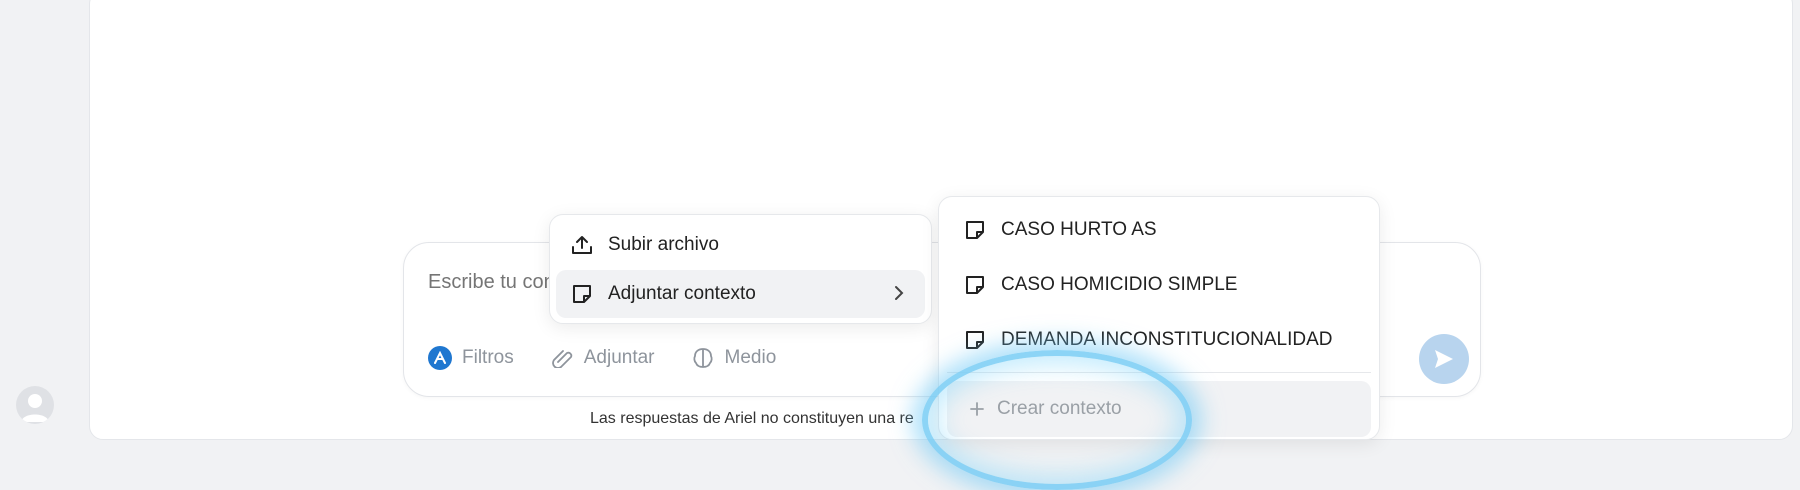  I want to click on send-button, so click(1444, 359).